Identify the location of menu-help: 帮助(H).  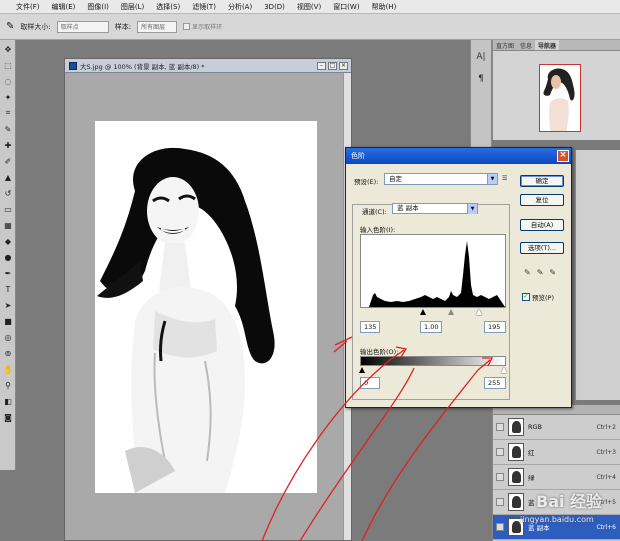
(384, 7).